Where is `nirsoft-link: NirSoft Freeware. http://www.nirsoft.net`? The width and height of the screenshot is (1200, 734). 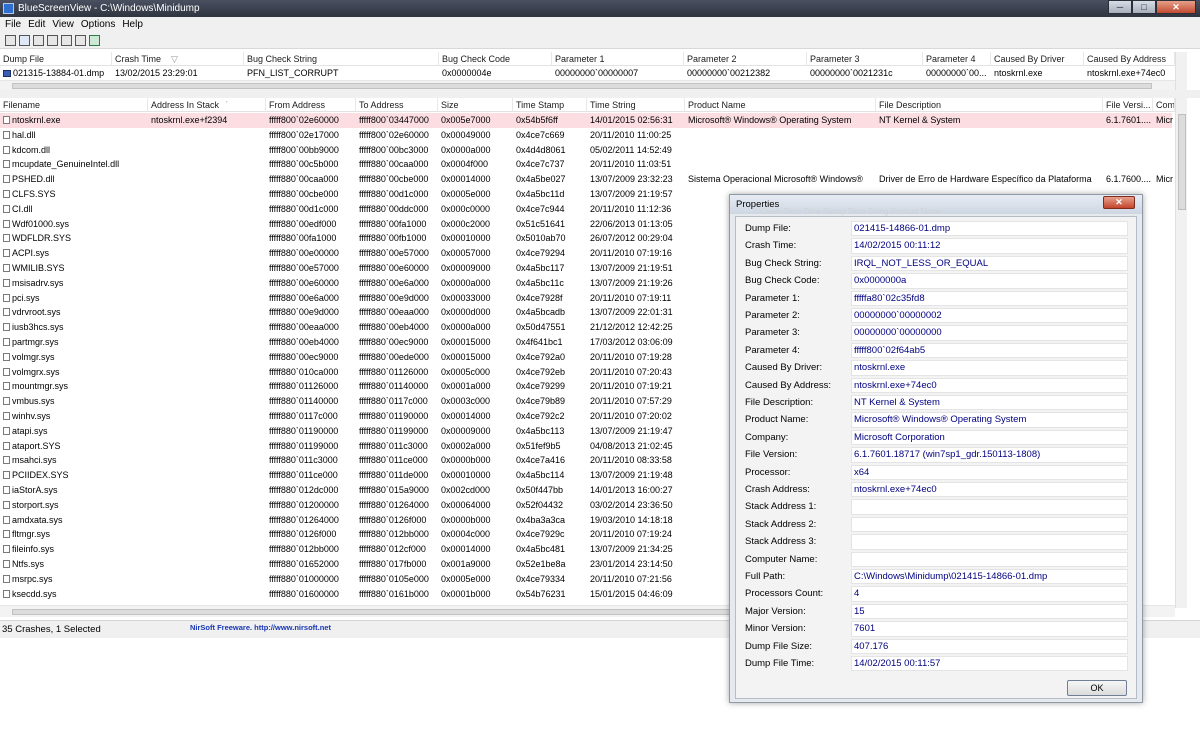
nirsoft-link: NirSoft Freeware. http://www.nirsoft.net is located at coordinates (260, 627).